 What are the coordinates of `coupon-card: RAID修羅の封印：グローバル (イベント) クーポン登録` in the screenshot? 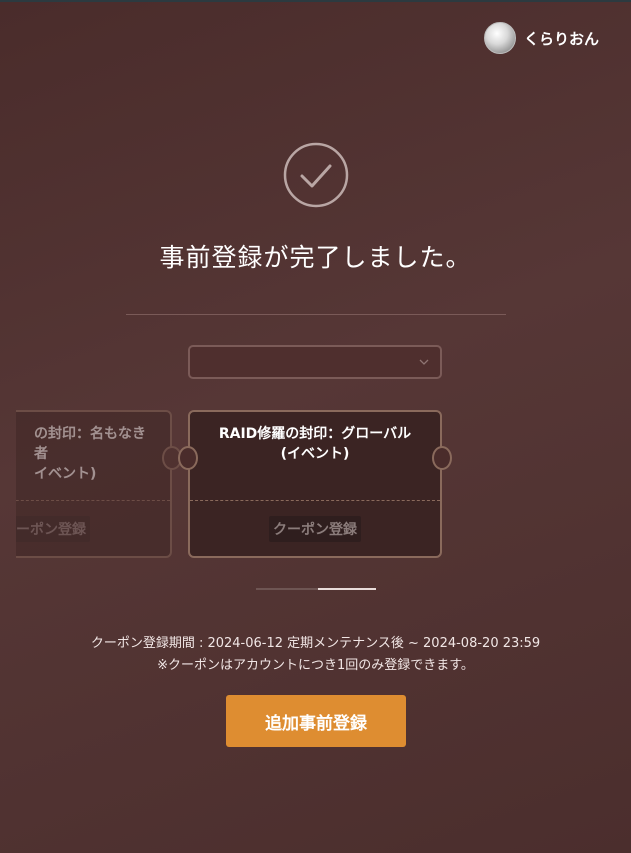 It's located at (315, 484).